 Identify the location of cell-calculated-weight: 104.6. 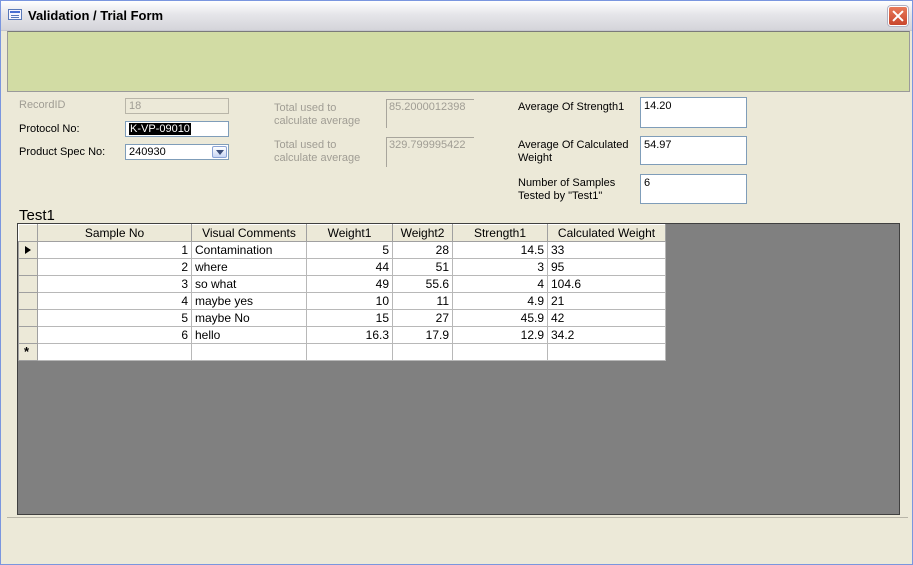
(606, 284).